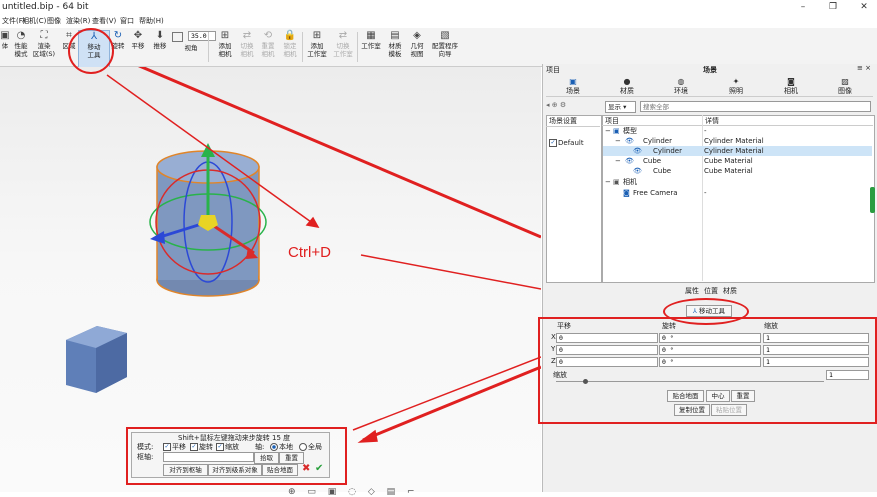 This screenshot has width=877, height=497. Describe the element at coordinates (247, 35) in the screenshot. I see `camera-switch-icon: ⇄` at that location.